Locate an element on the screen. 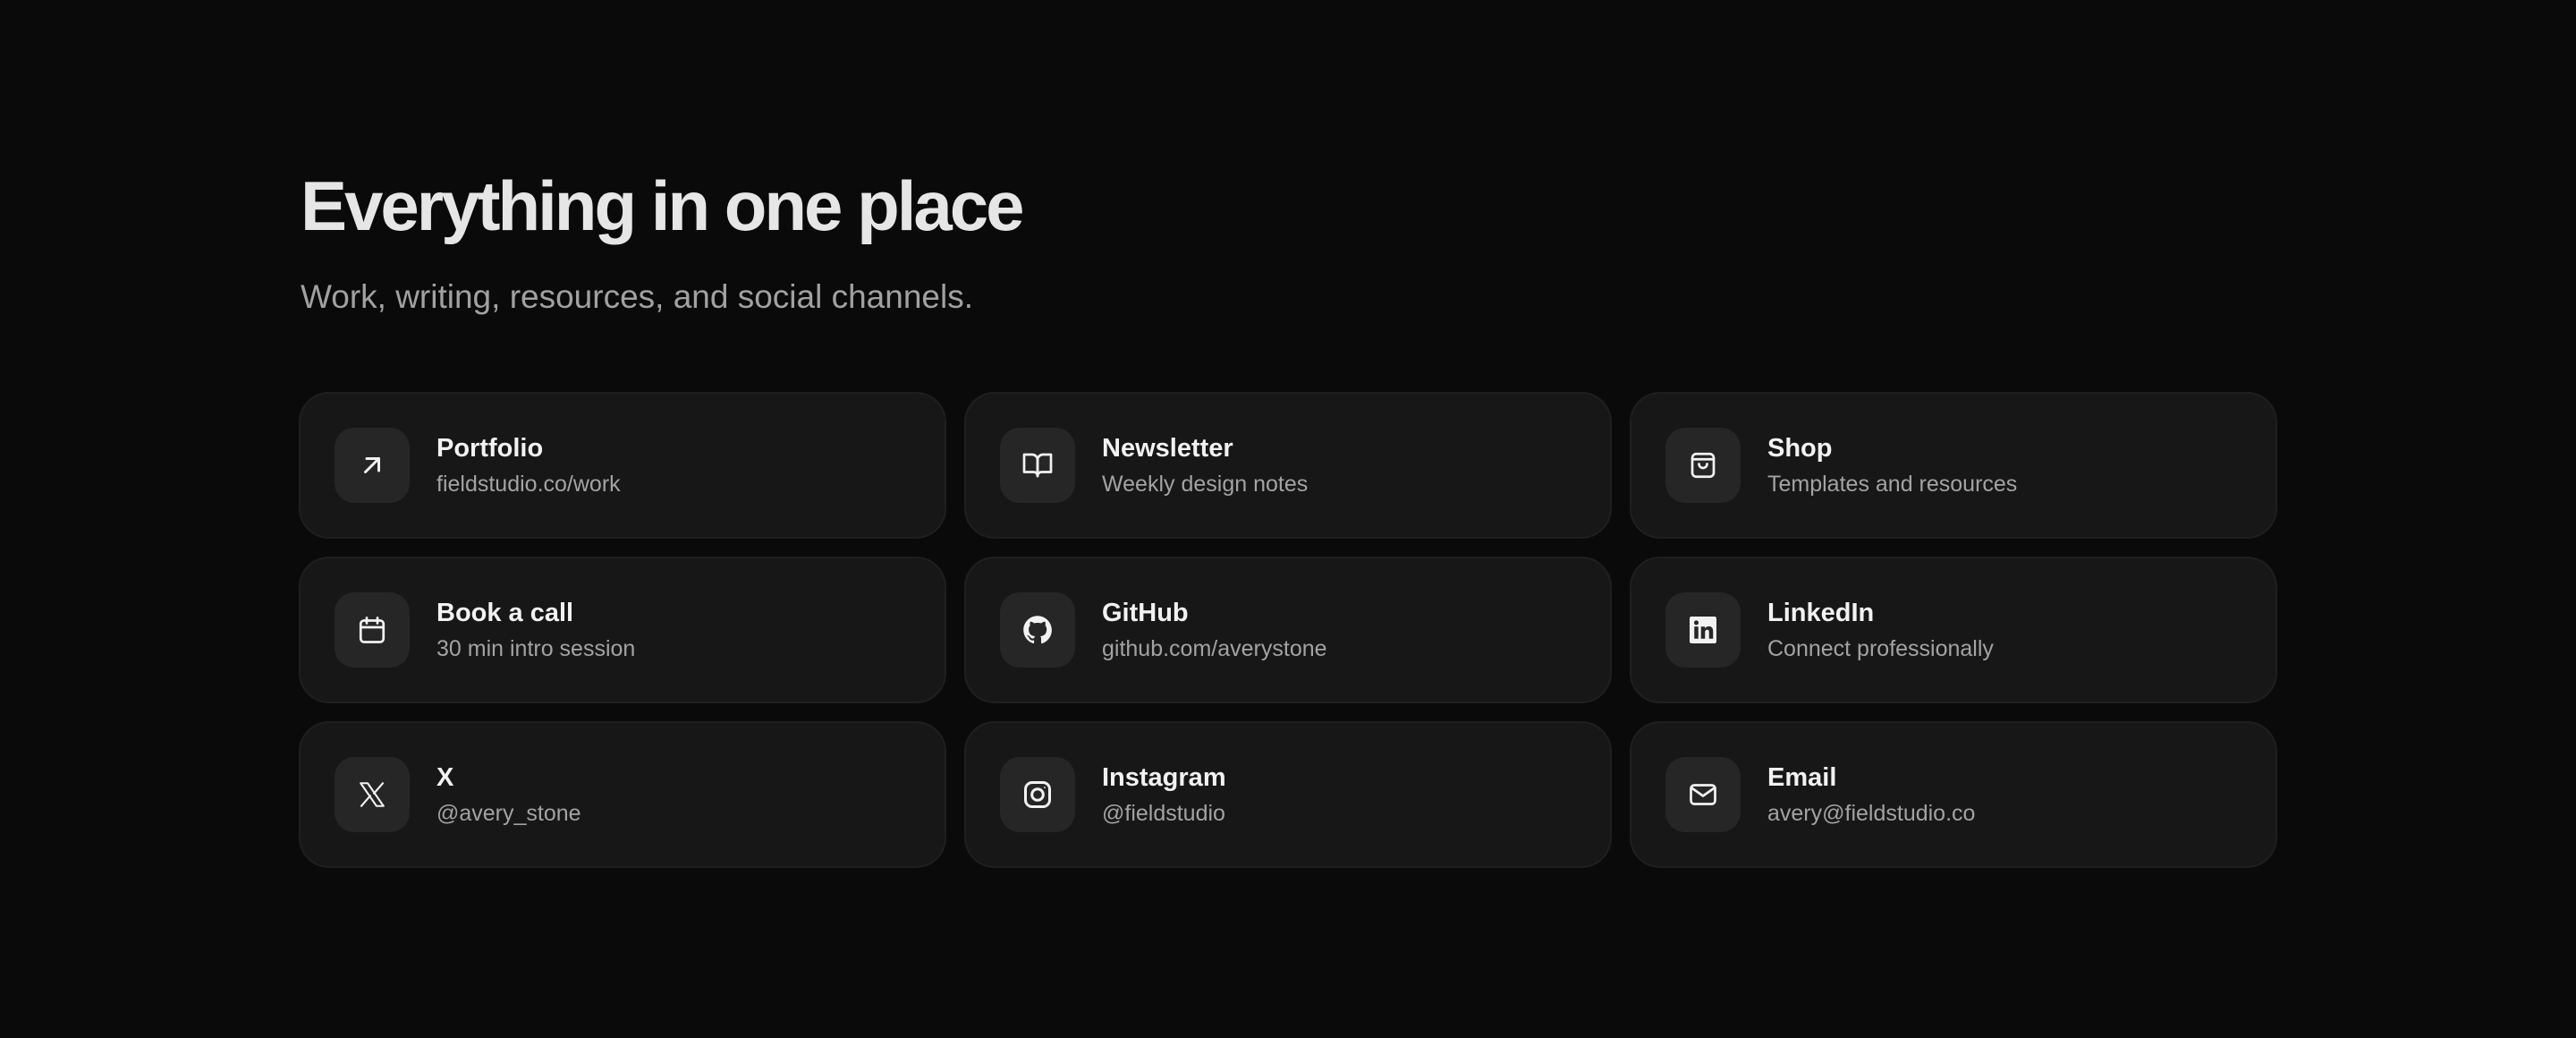  link-card-detail: Connect professionally is located at coordinates (1880, 648).